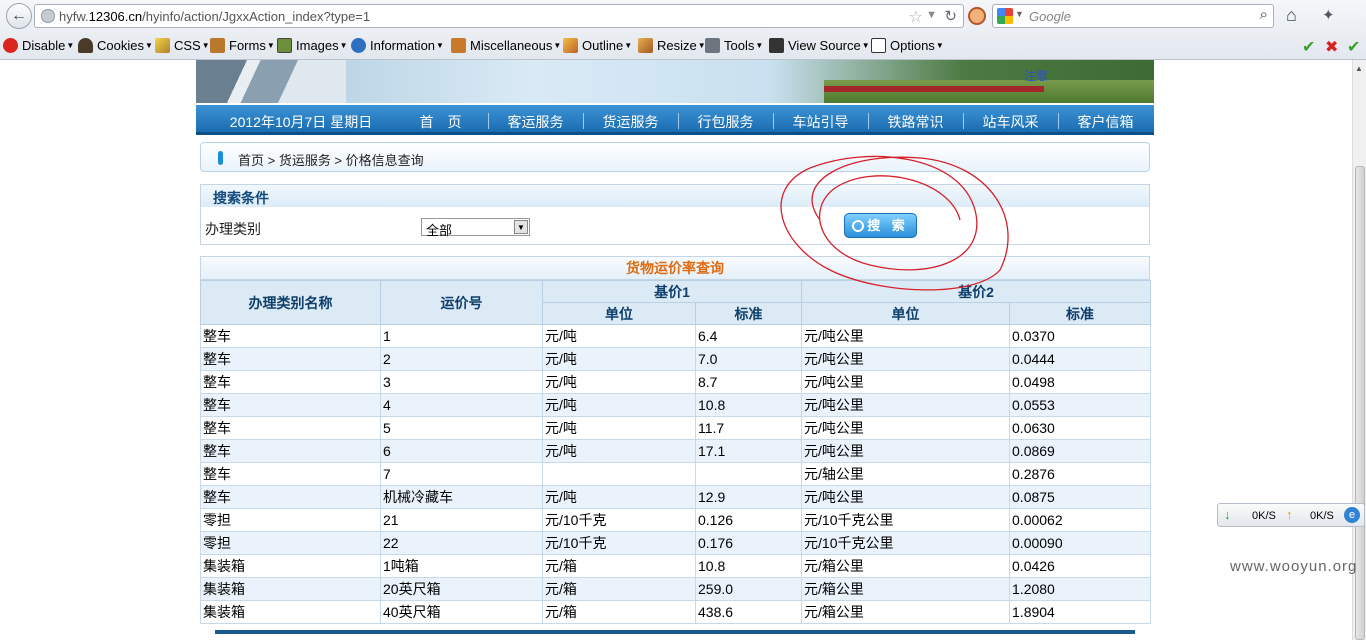  I want to click on view-source-icon, so click(776, 45).